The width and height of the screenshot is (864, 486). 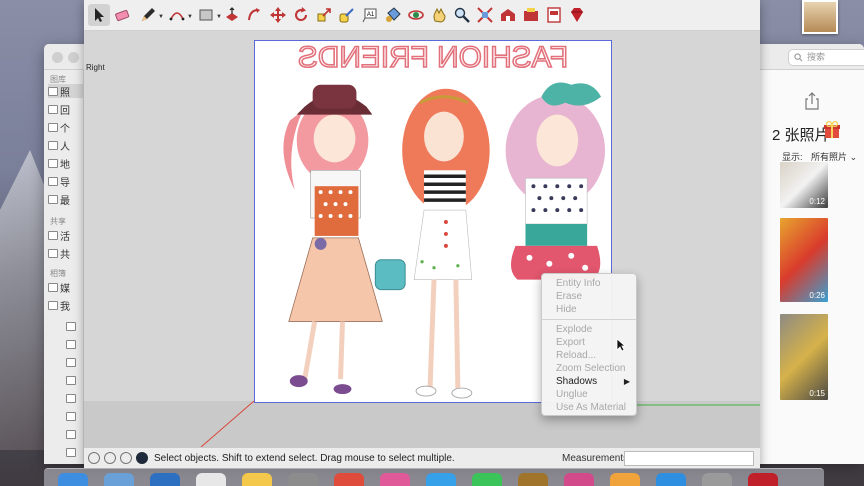 What do you see at coordinates (126, 458) in the screenshot?
I see `user-account-icon` at bounding box center [126, 458].